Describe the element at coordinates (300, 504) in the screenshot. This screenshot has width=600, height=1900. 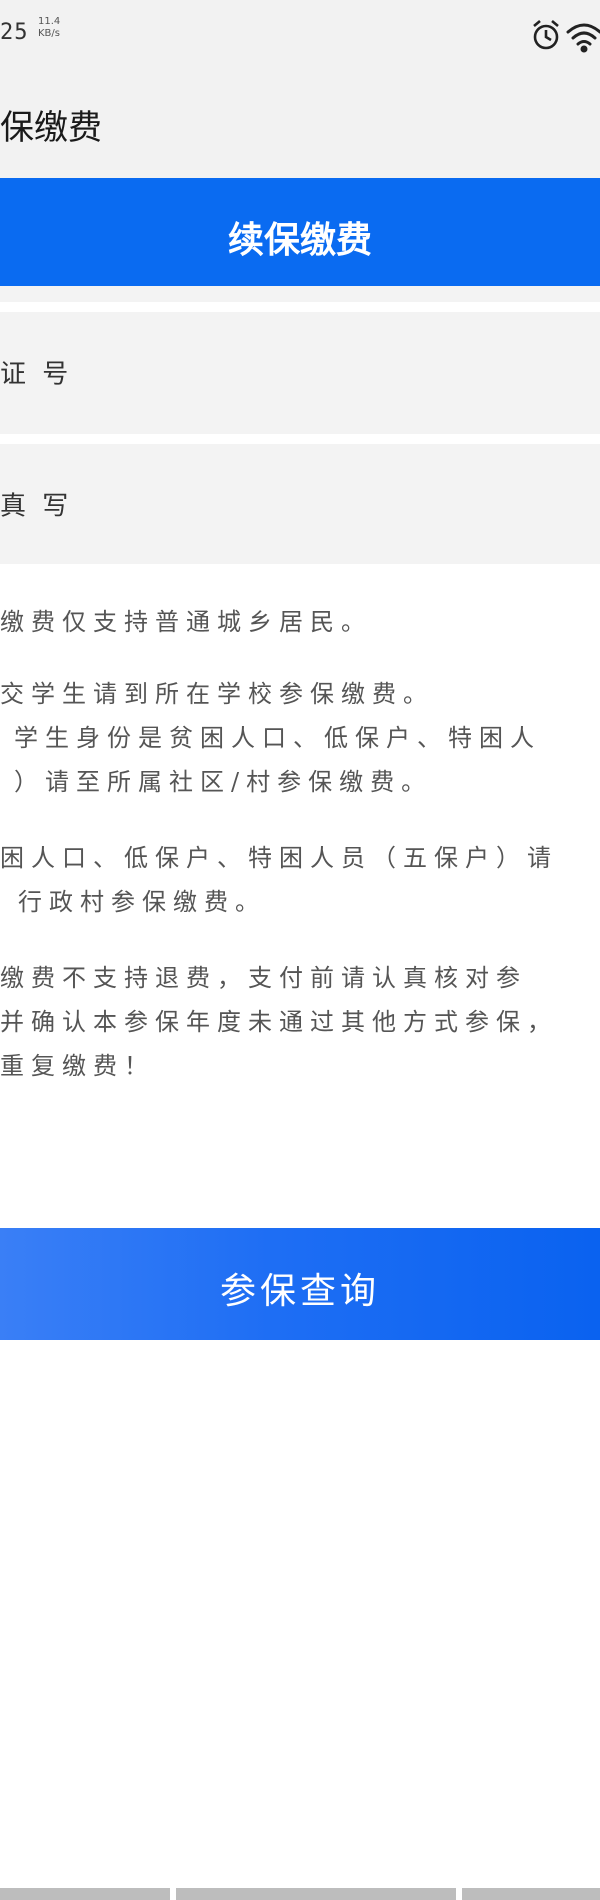
I see `name-field: 真 写` at that location.